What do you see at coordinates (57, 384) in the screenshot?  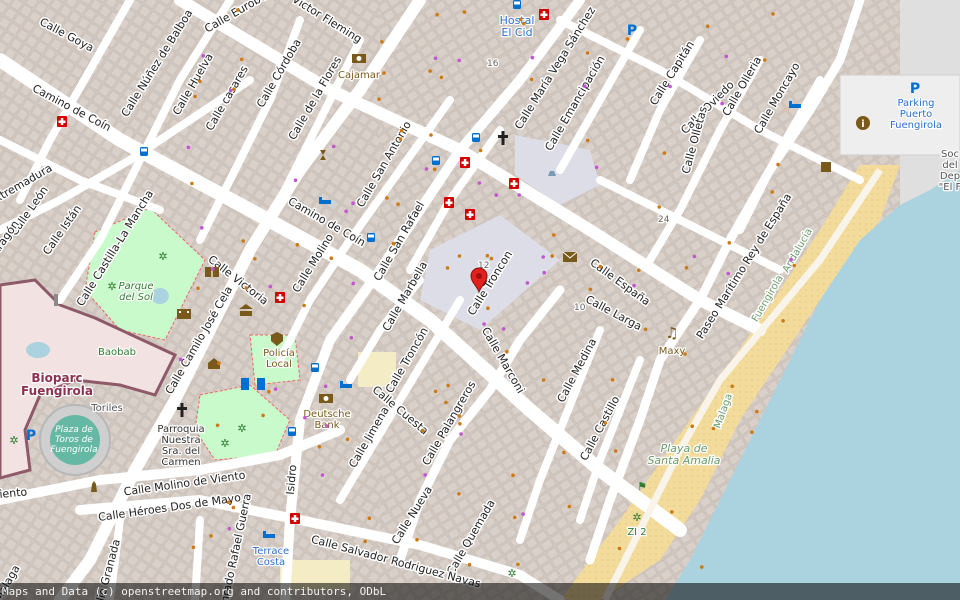 I see `place-label: Bioparc Fuengirola` at bounding box center [57, 384].